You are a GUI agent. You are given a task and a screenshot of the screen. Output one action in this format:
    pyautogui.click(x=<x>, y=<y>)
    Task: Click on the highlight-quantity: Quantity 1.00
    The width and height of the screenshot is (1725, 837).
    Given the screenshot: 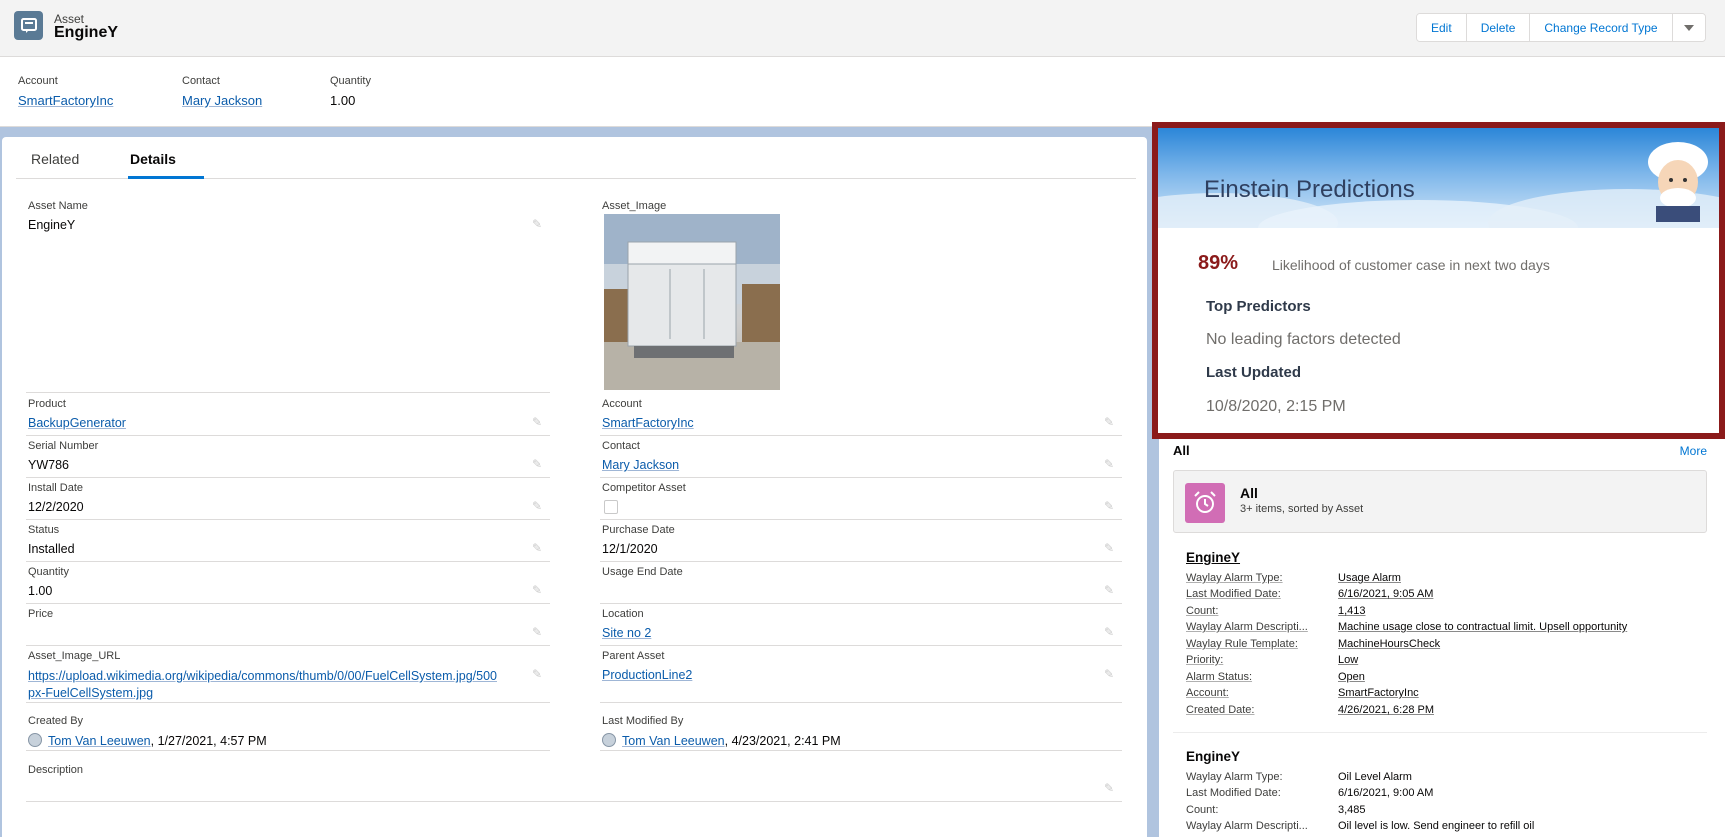 What is the action you would take?
    pyautogui.click(x=350, y=91)
    